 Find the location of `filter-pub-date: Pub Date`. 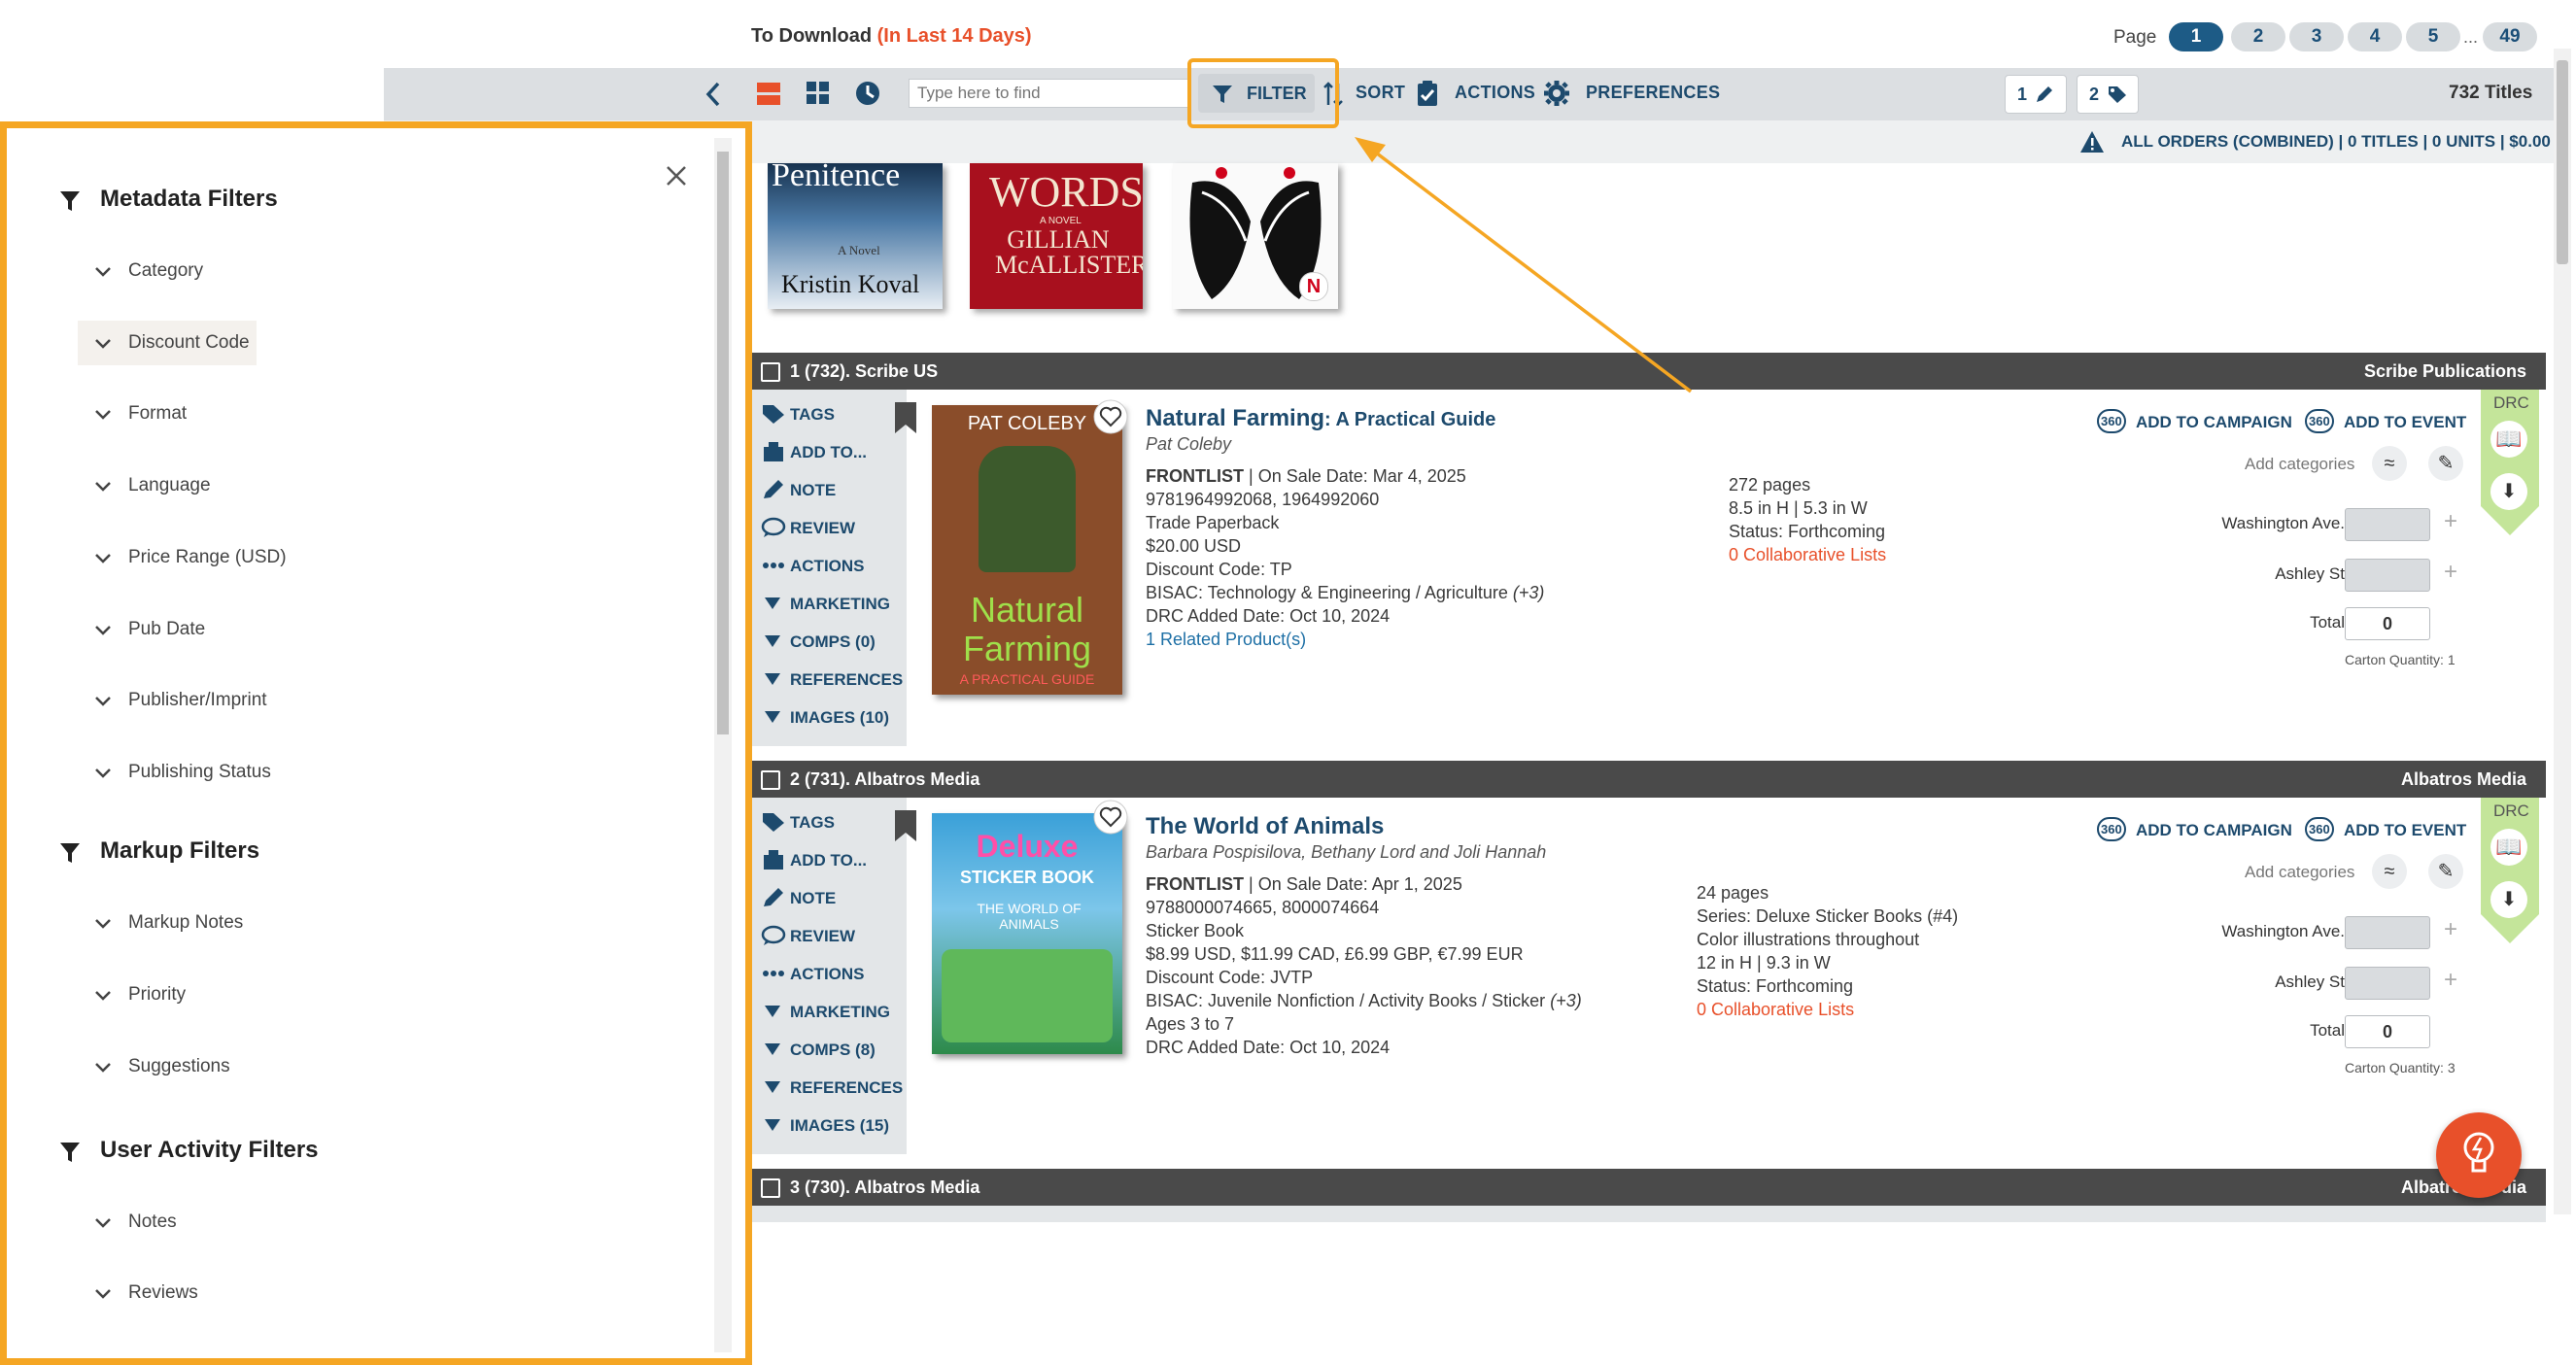

filter-pub-date: Pub Date is located at coordinates (166, 629).